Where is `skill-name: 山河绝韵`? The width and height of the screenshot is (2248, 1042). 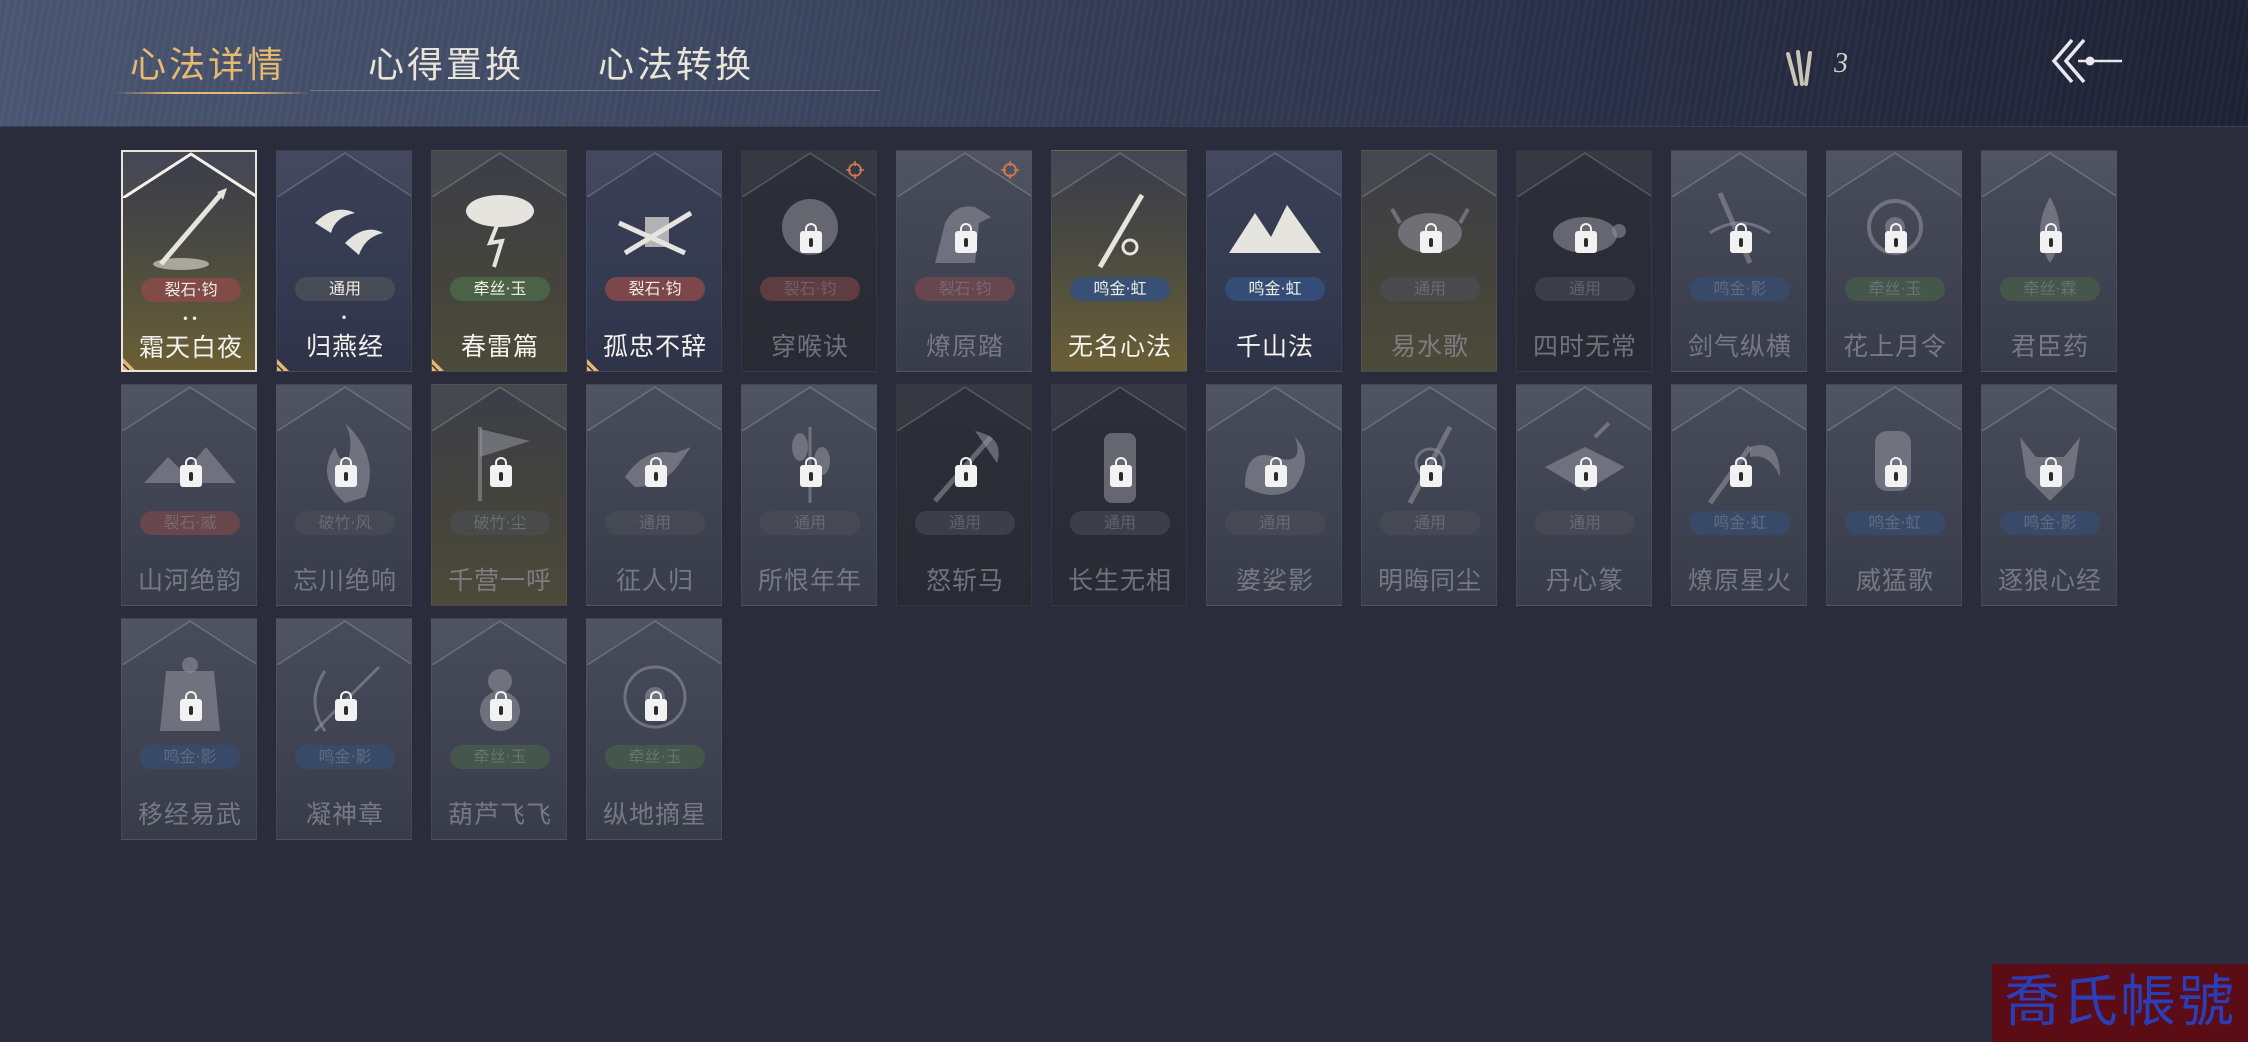
skill-name: 山河绝韵 is located at coordinates (189, 580).